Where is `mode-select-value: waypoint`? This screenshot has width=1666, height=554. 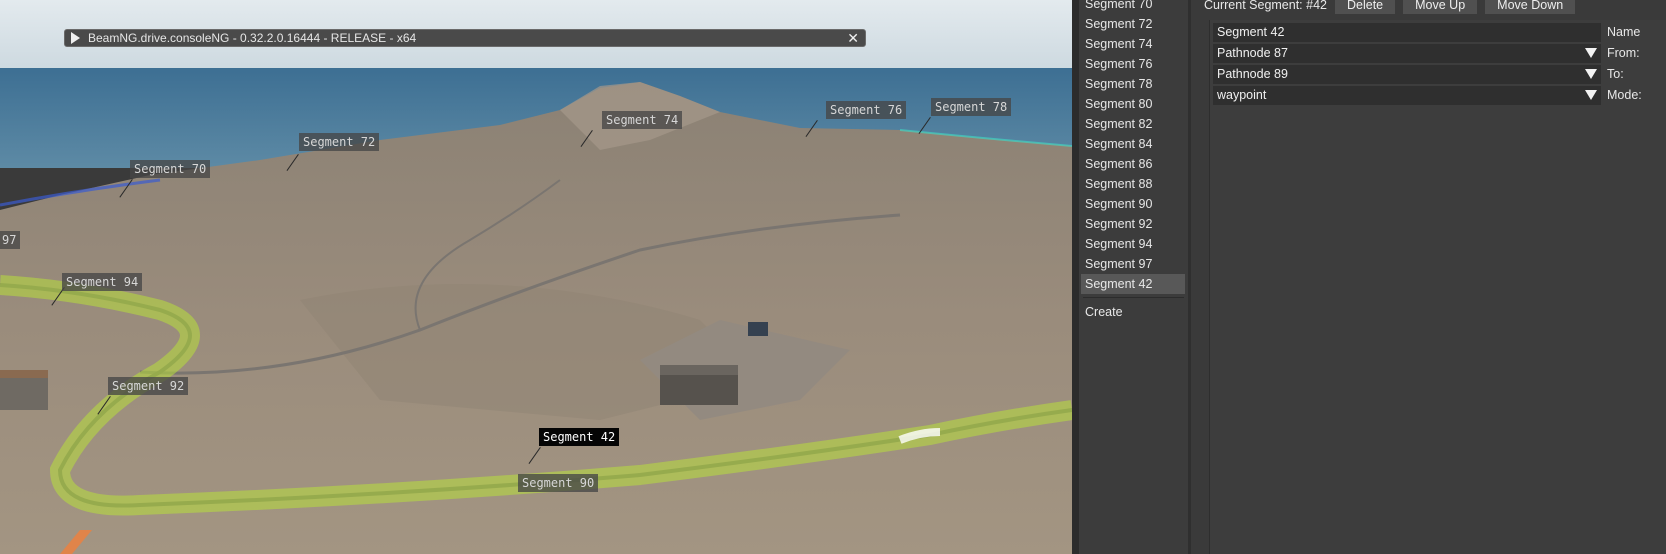
mode-select-value: waypoint is located at coordinates (1242, 95).